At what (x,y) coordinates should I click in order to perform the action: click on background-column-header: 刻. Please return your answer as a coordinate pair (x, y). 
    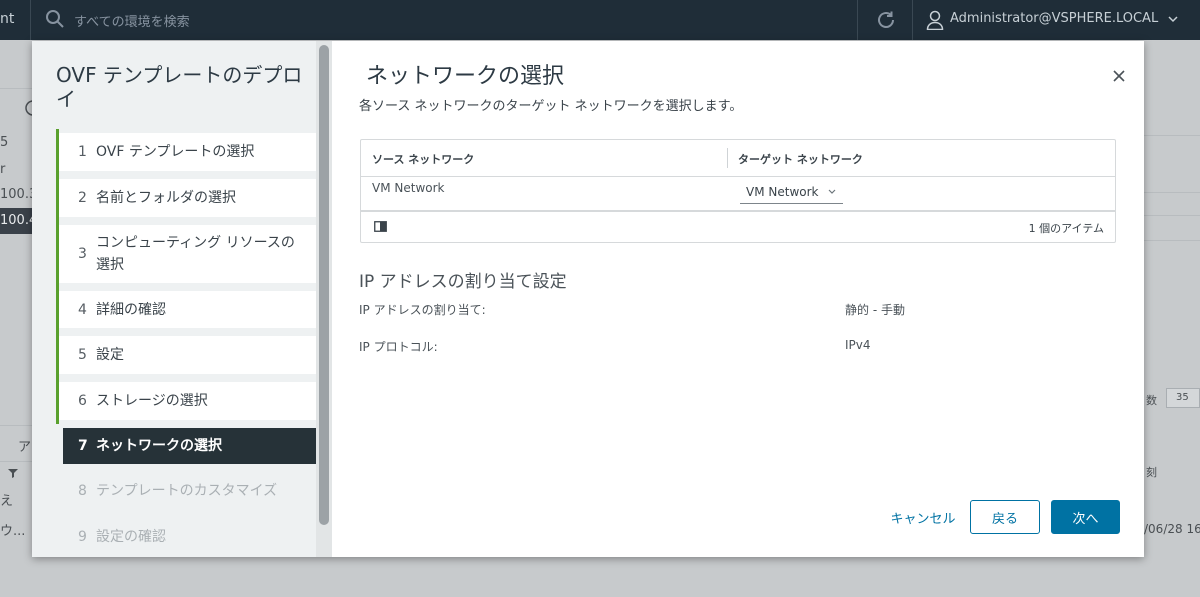
    Looking at the image, I should click on (1151, 472).